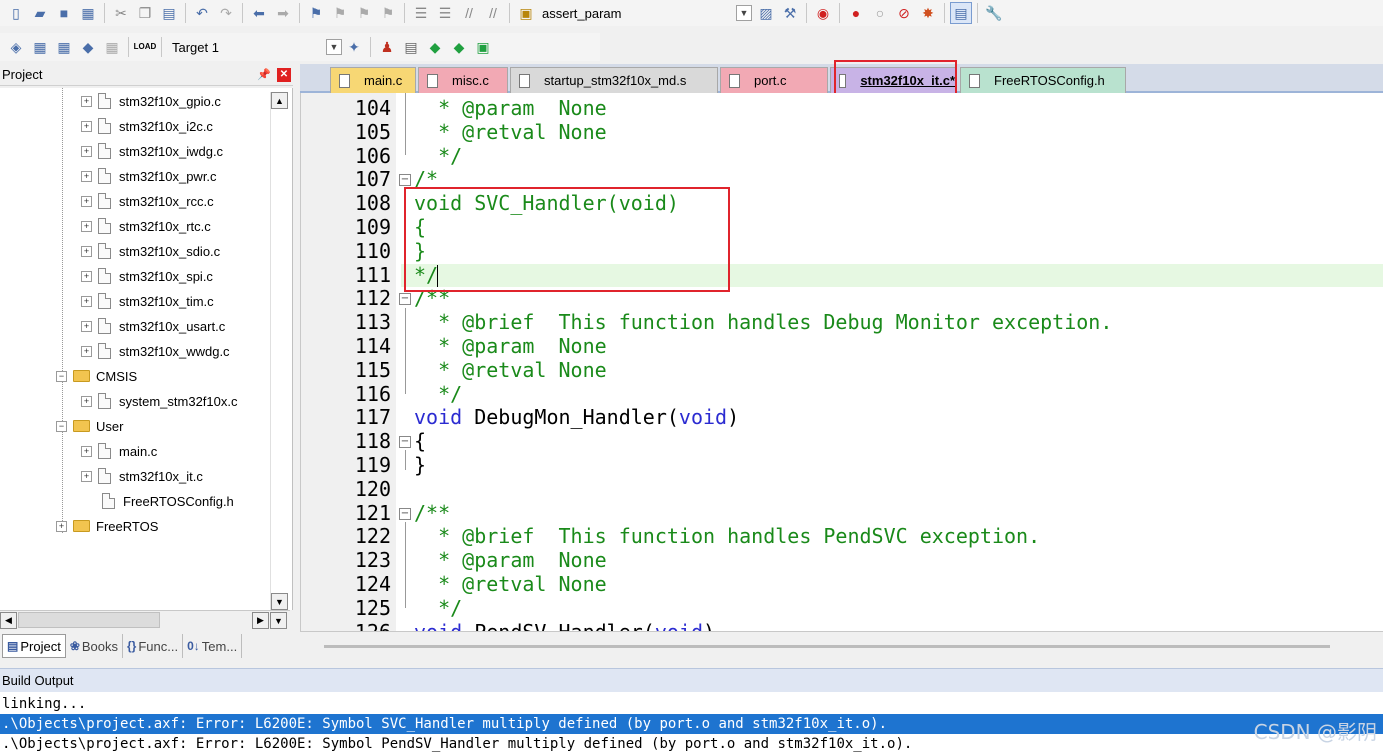  Describe the element at coordinates (340, 13) in the screenshot. I see `bookmark-prev-icon: ⚑` at that location.